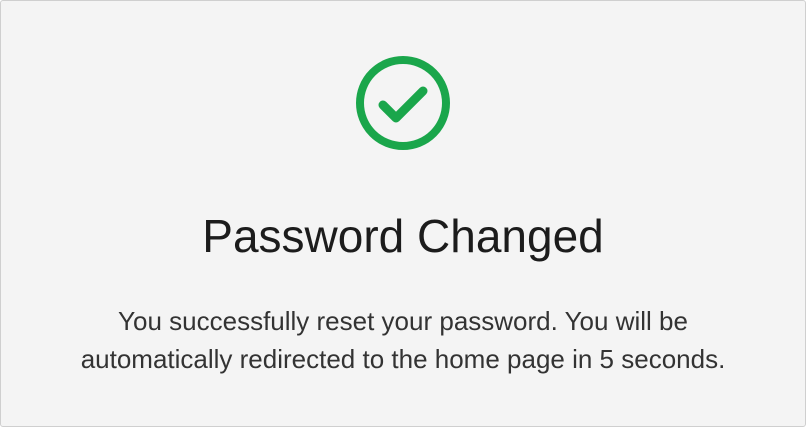 Image resolution: width=806 pixels, height=427 pixels. What do you see at coordinates (403, 103) in the screenshot?
I see `check-circle-icon` at bounding box center [403, 103].